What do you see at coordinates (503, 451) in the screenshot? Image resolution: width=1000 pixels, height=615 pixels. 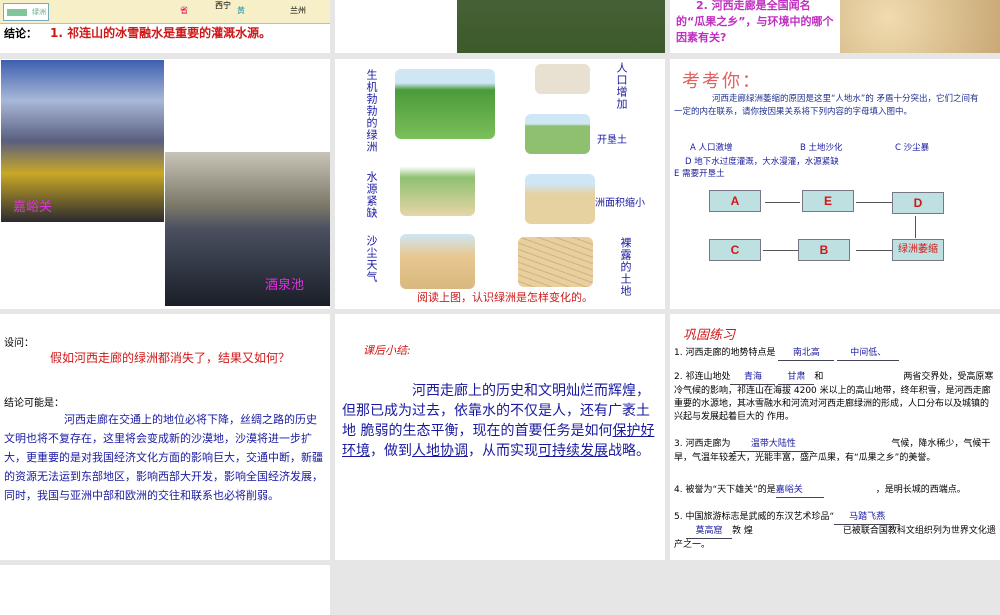 I see `summary-part: ，从而实现` at bounding box center [503, 451].